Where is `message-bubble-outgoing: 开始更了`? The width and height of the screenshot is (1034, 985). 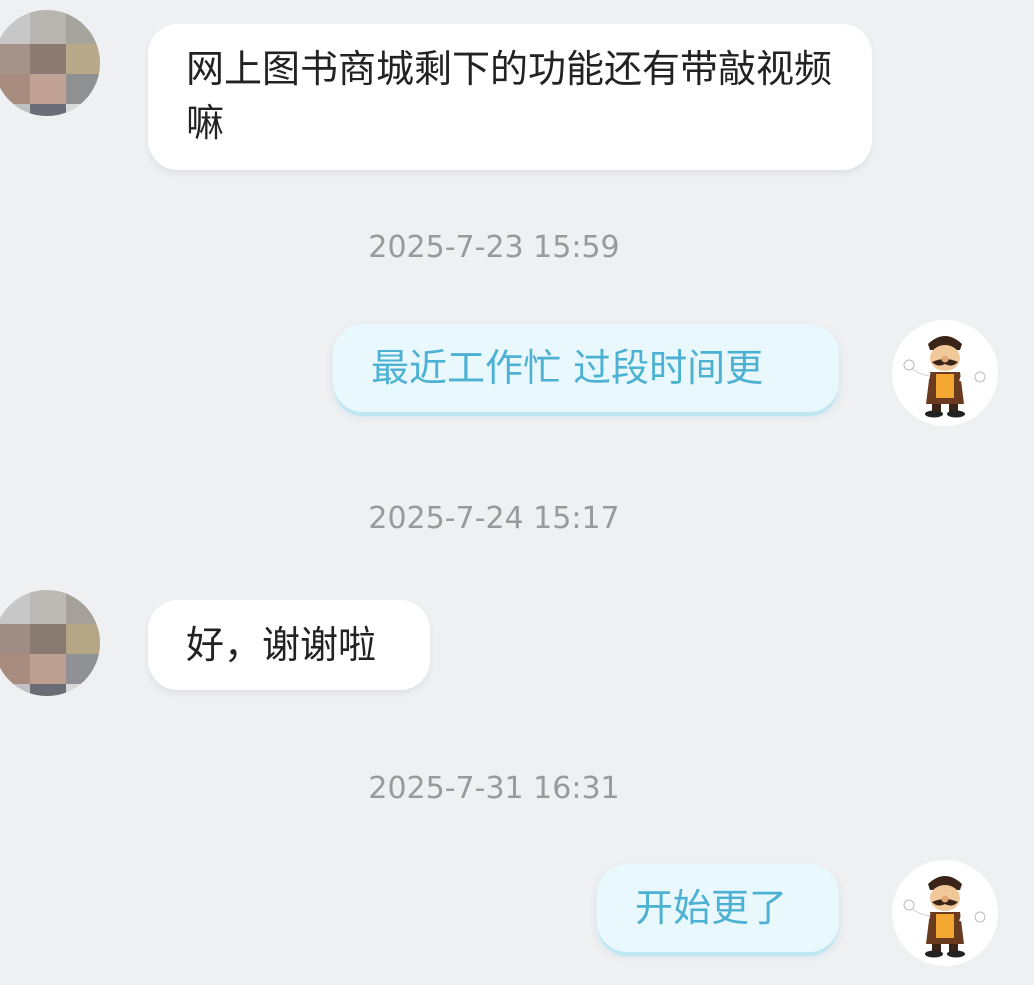
message-bubble-outgoing: 开始更了 is located at coordinates (718, 908).